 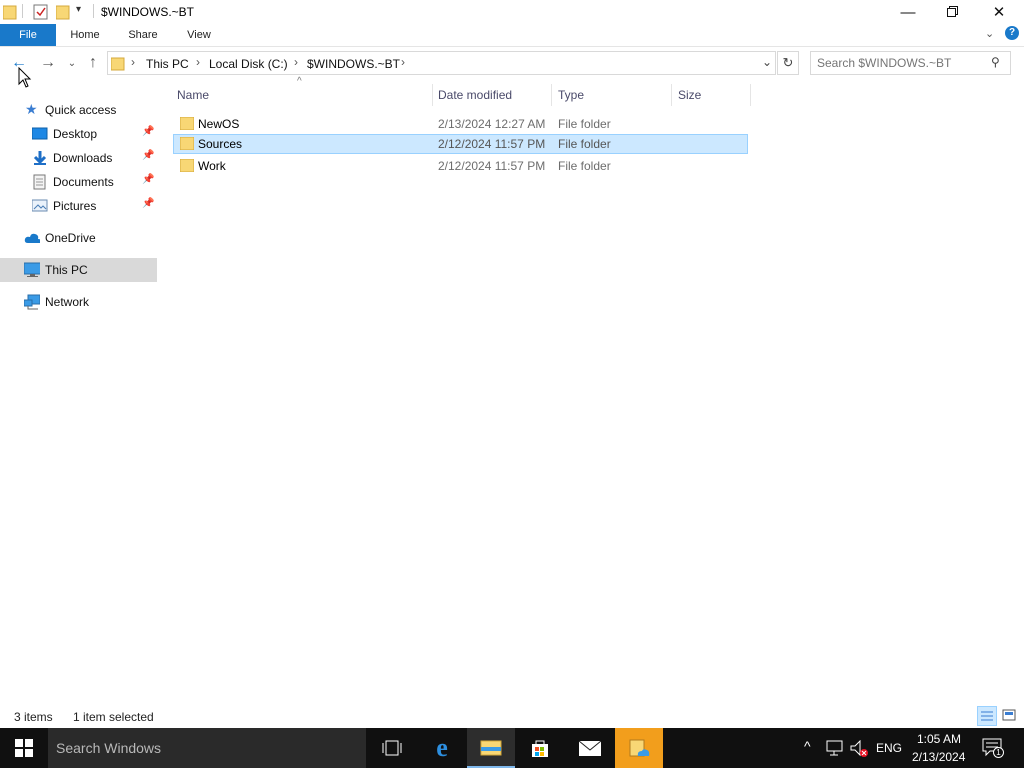 I want to click on nav-item-pictures: Pictures 📌, so click(x=78, y=206).